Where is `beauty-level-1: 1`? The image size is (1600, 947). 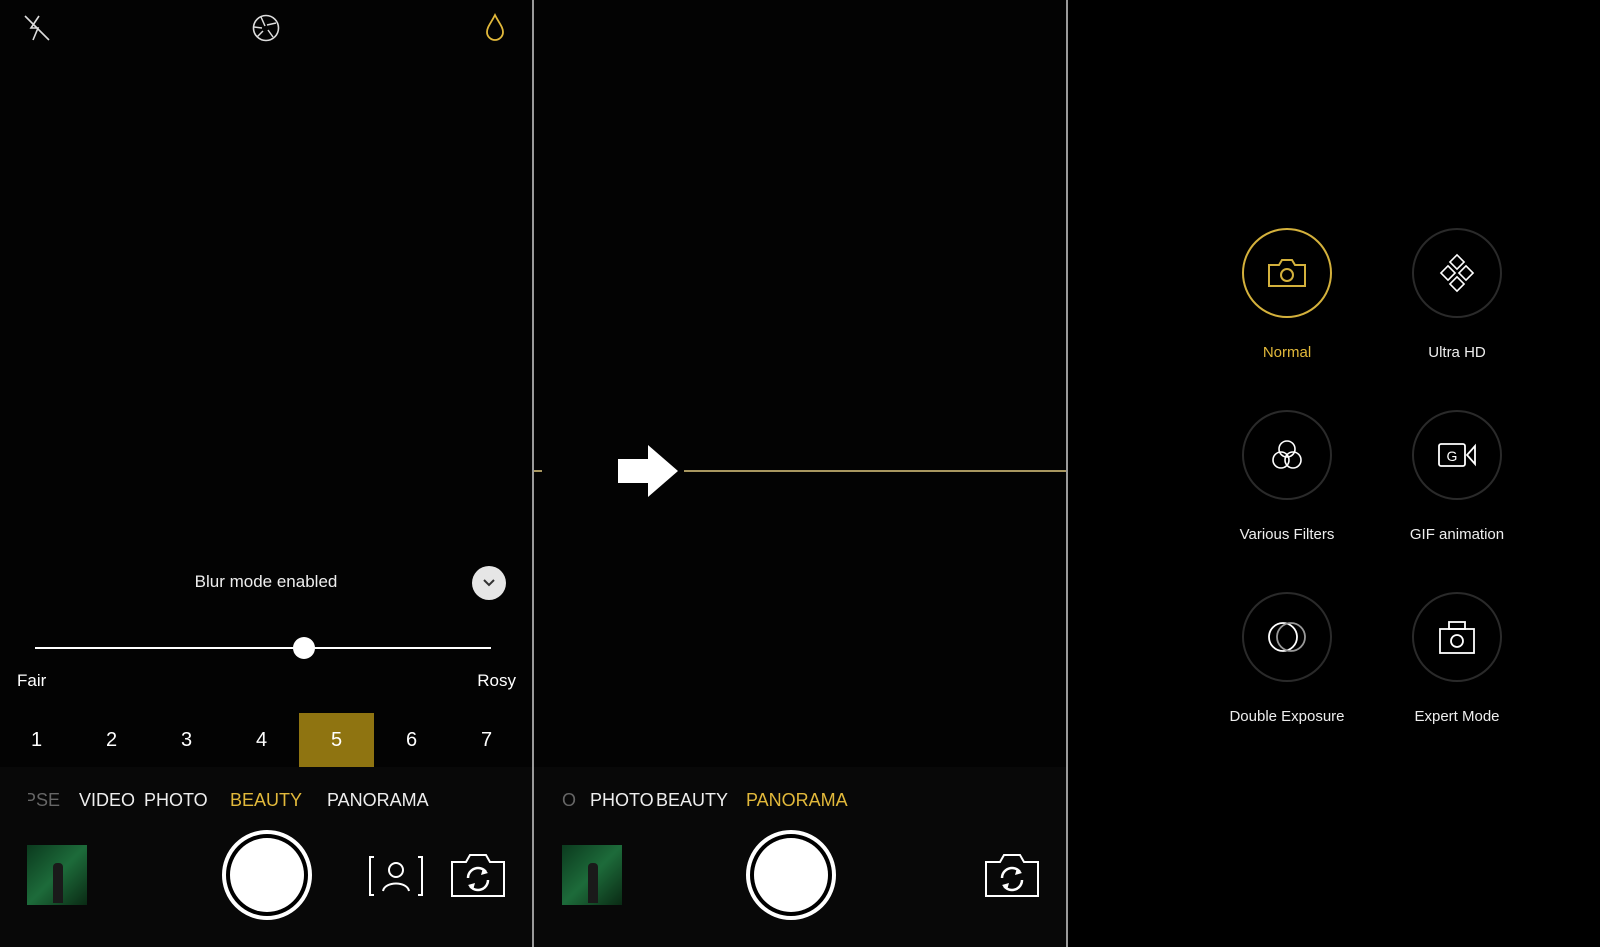 beauty-level-1: 1 is located at coordinates (37, 740).